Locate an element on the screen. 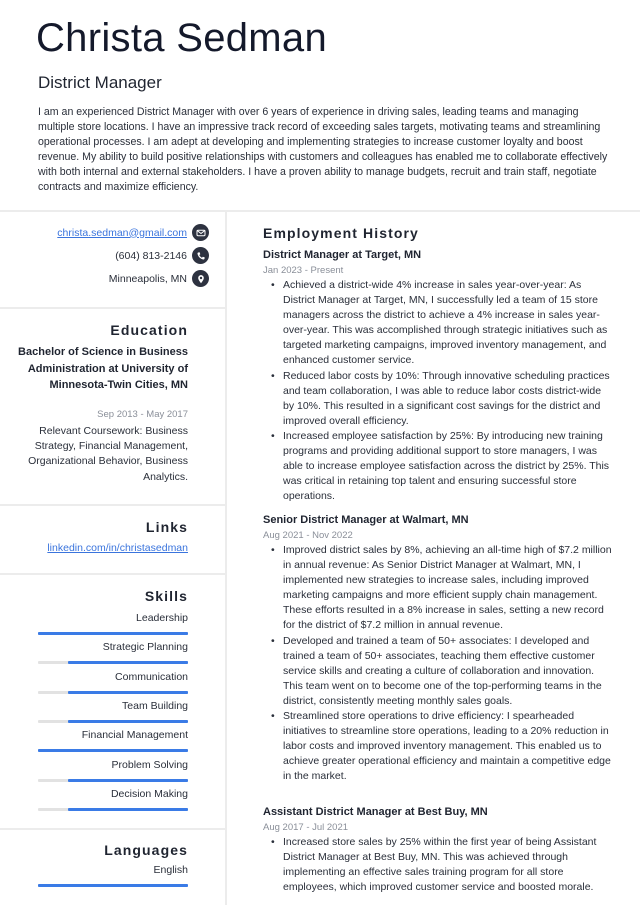 This screenshot has width=640, height=905. language-level-bar is located at coordinates (113, 885).